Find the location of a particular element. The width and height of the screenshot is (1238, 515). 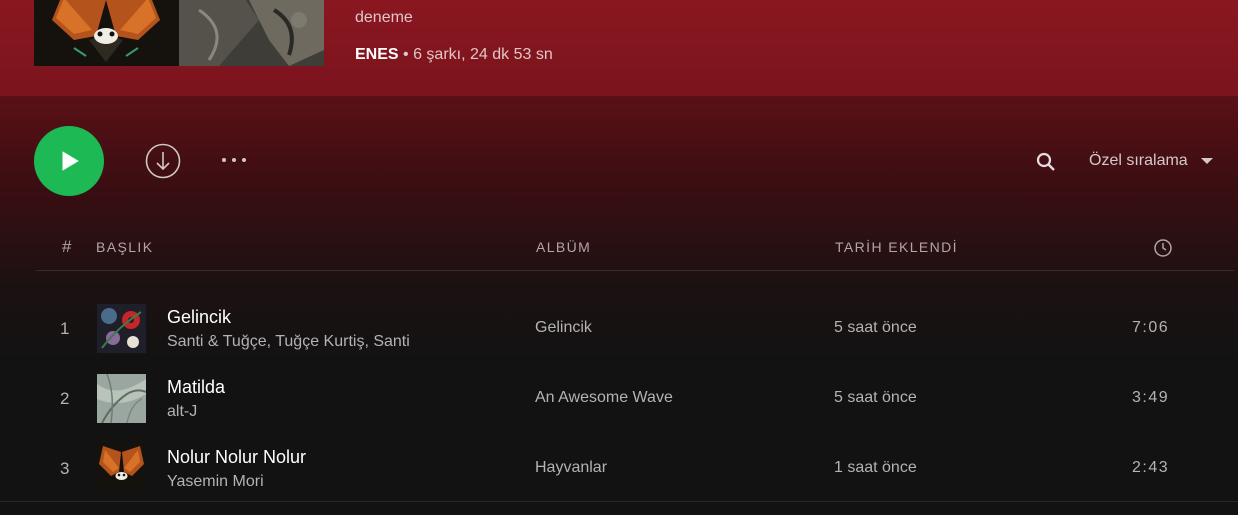

sort-label: Özel sıralama is located at coordinates (1138, 160).